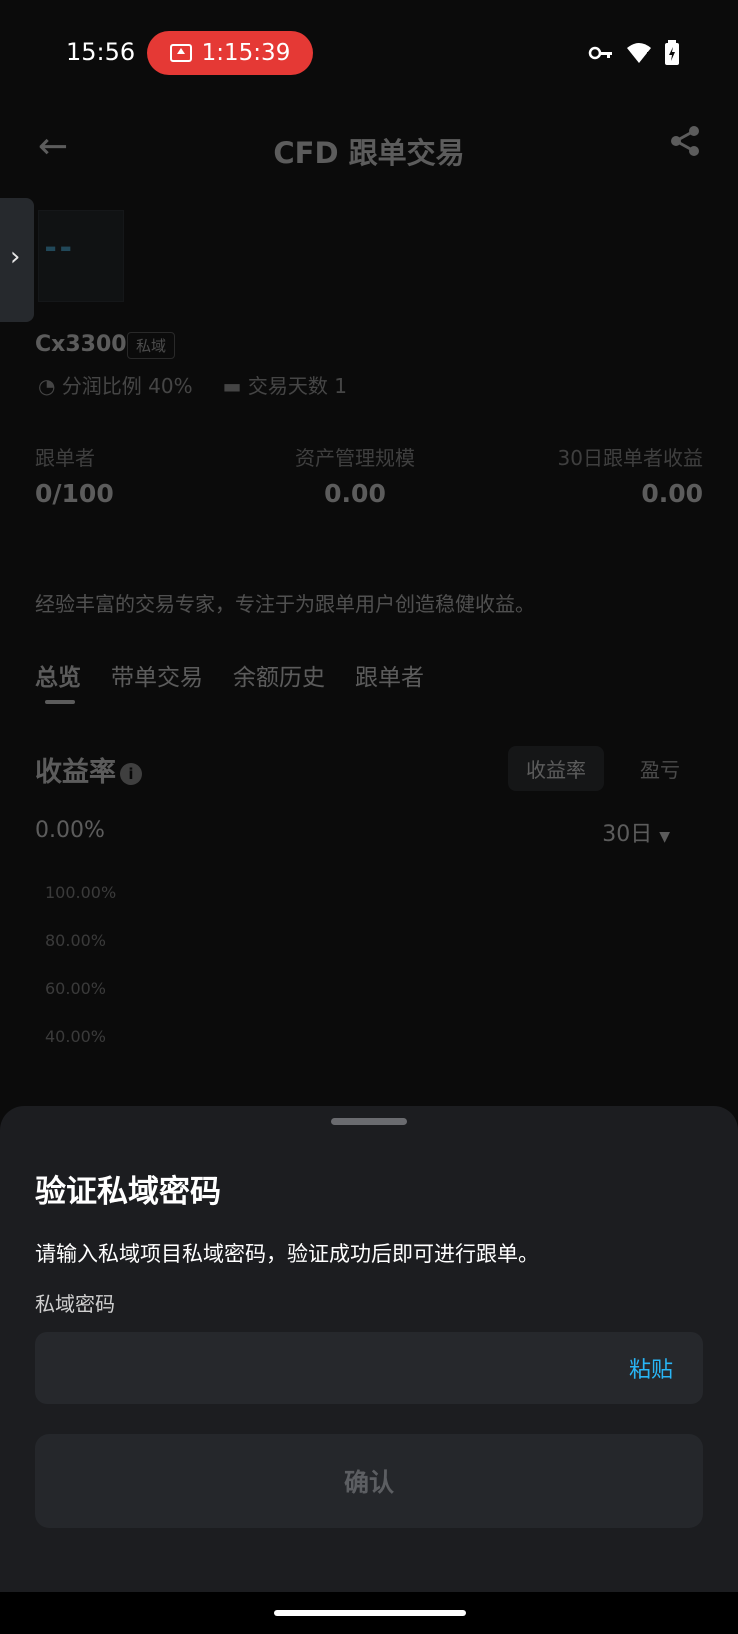  Describe the element at coordinates (229, 675) in the screenshot. I see `tab-bar: 总览 带单交易 余额历史 跟单者` at that location.